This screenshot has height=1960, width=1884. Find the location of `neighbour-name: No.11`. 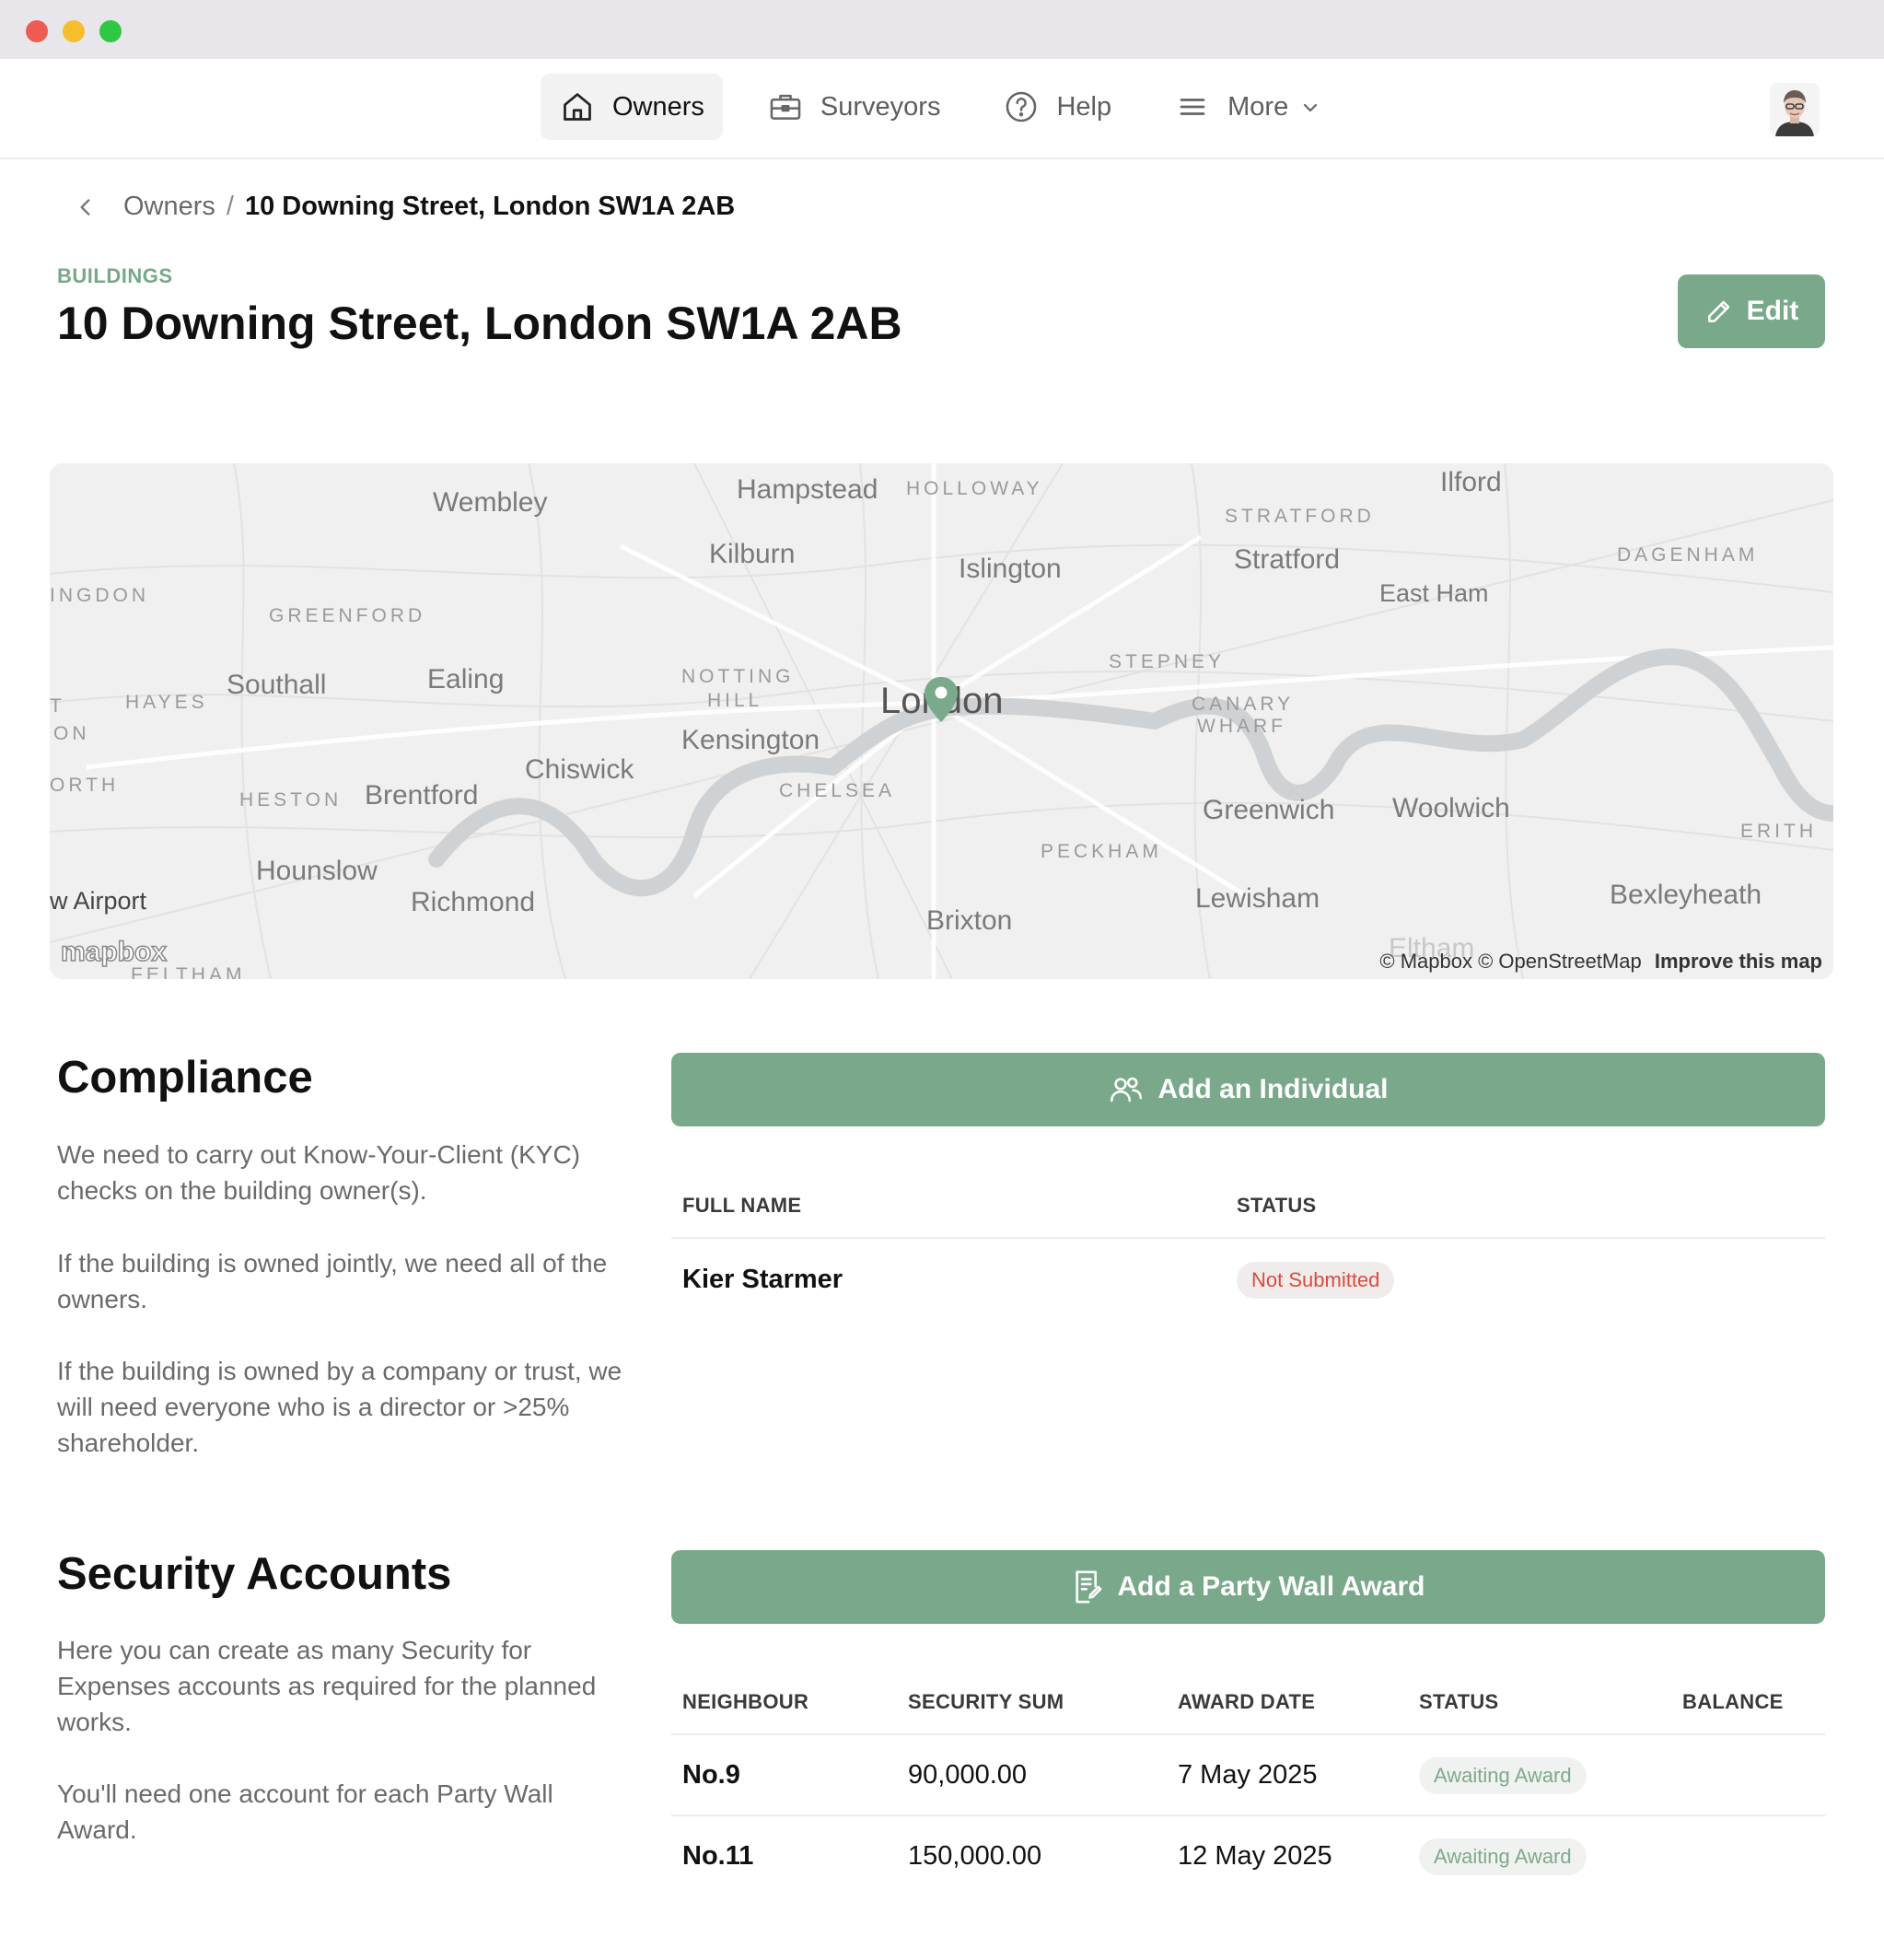

neighbour-name: No.11 is located at coordinates (717, 1856).